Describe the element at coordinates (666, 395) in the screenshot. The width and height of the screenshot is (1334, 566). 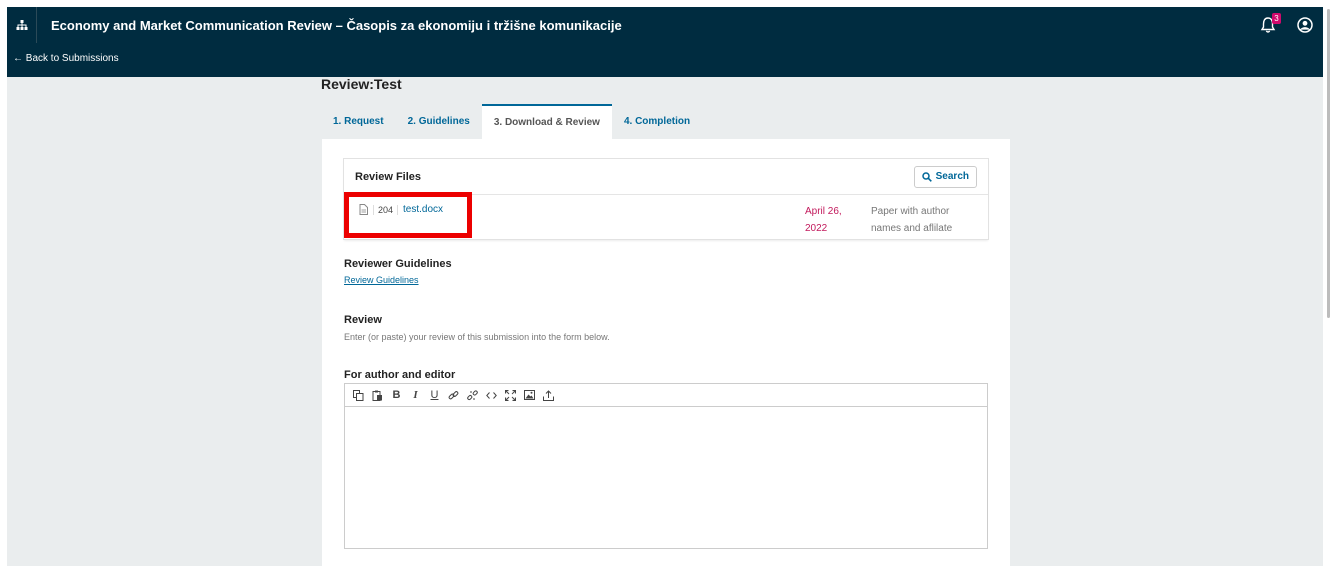
I see `editor-toolbar: B I U` at that location.